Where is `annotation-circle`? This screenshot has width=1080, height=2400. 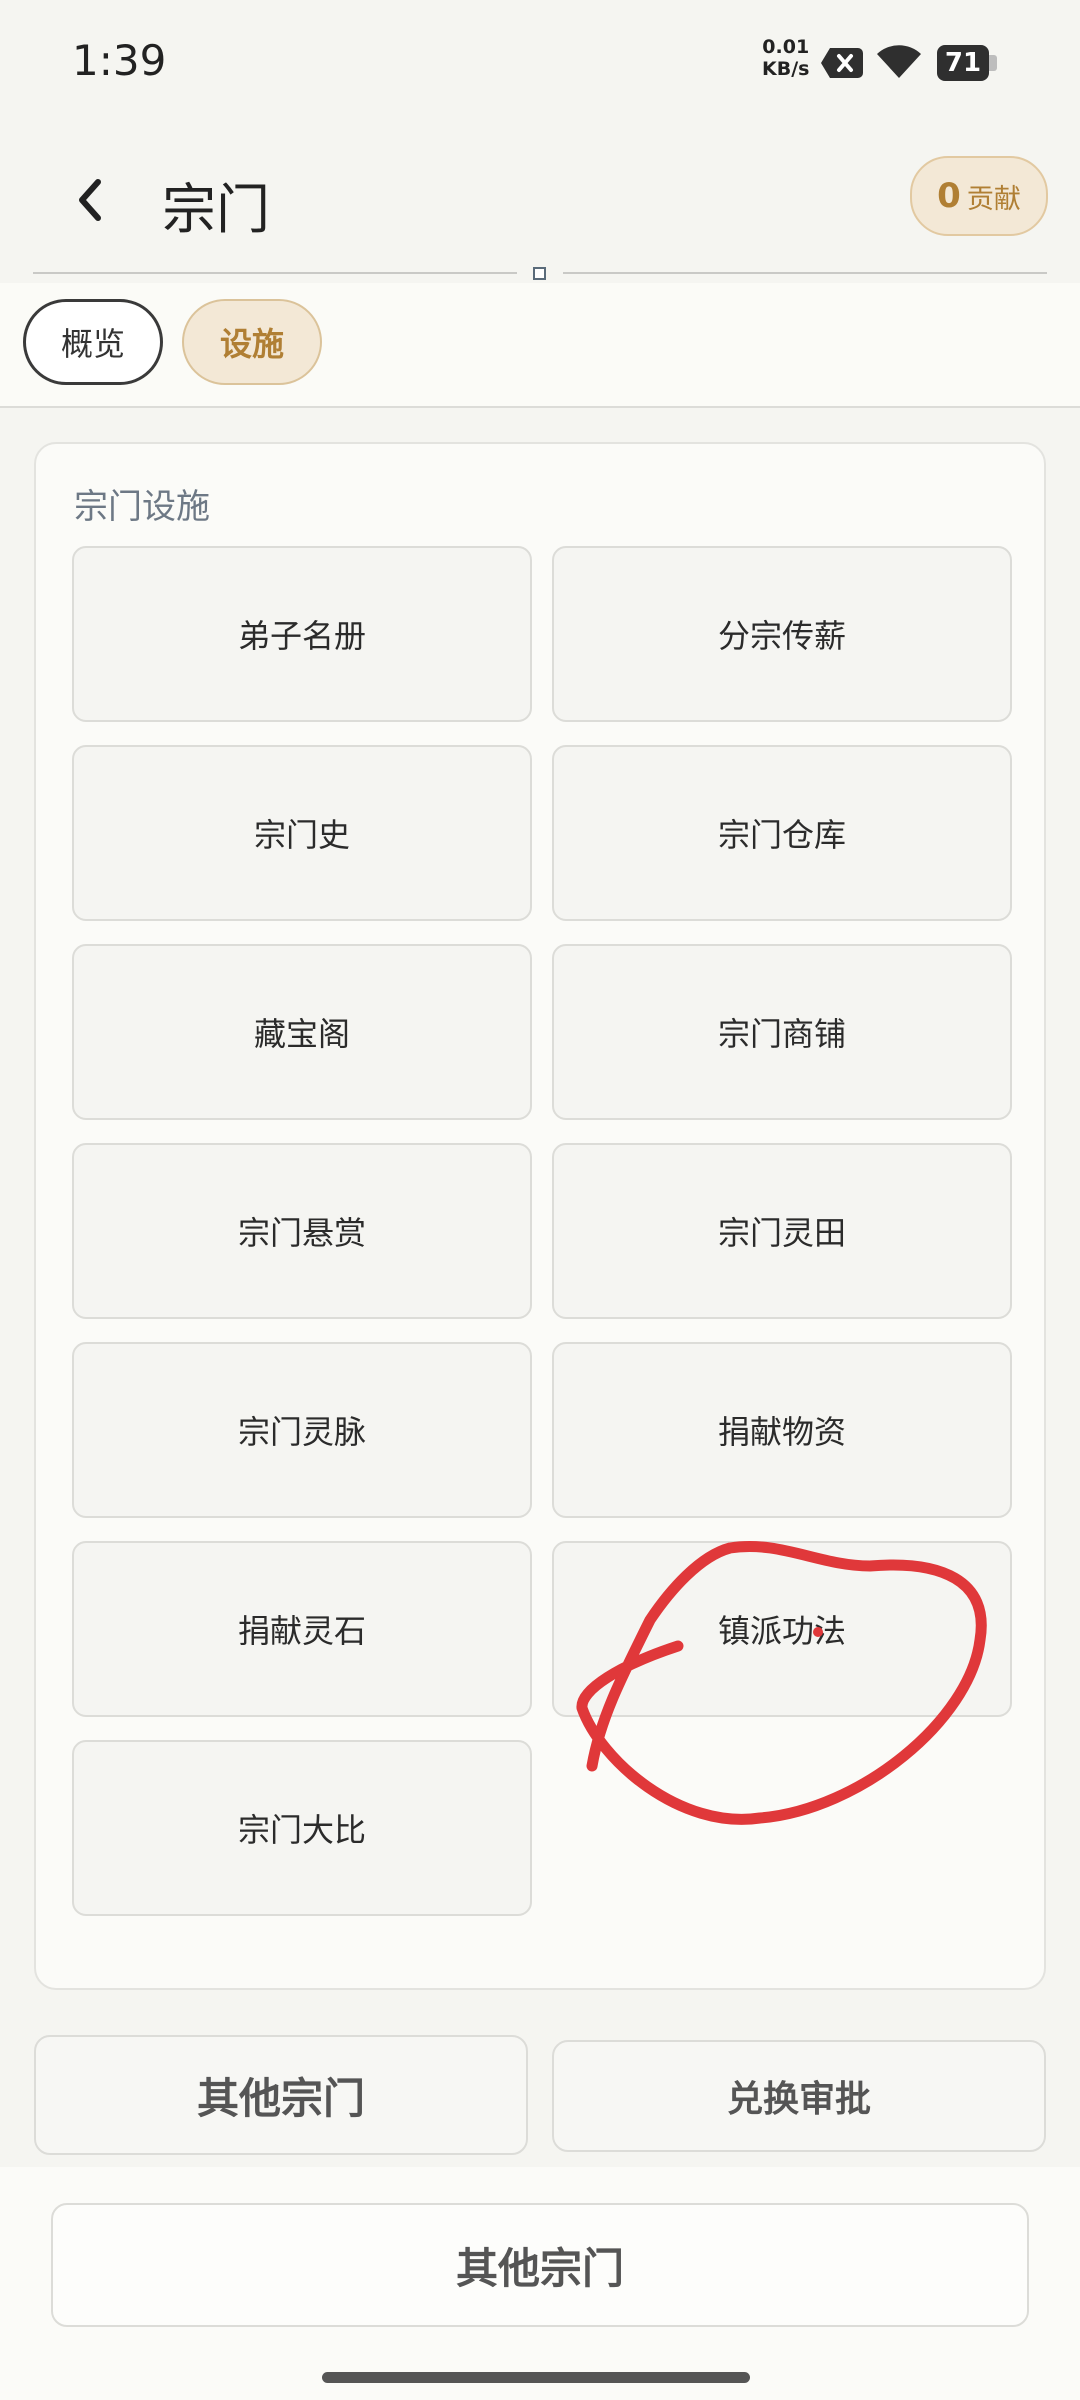
annotation-circle is located at coordinates (781, 1683).